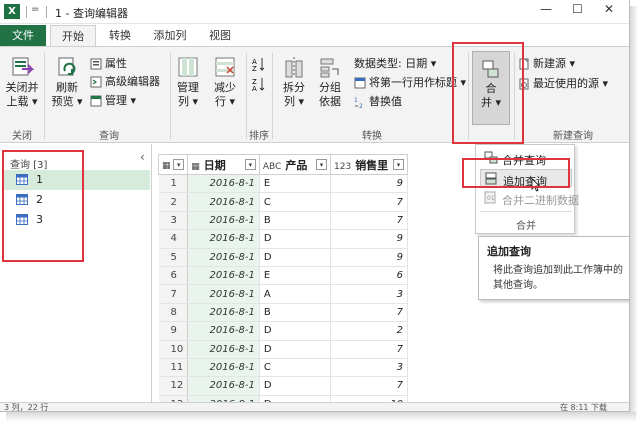 This screenshot has height=430, width=640. Describe the element at coordinates (259, 65) in the screenshot. I see `sort-ascending-button: AZ` at that location.